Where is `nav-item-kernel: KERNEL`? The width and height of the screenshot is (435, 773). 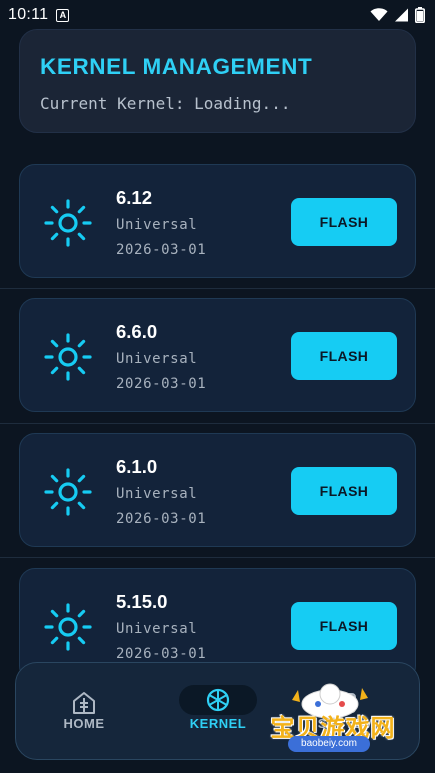 nav-item-kernel: KERNEL is located at coordinates (218, 708).